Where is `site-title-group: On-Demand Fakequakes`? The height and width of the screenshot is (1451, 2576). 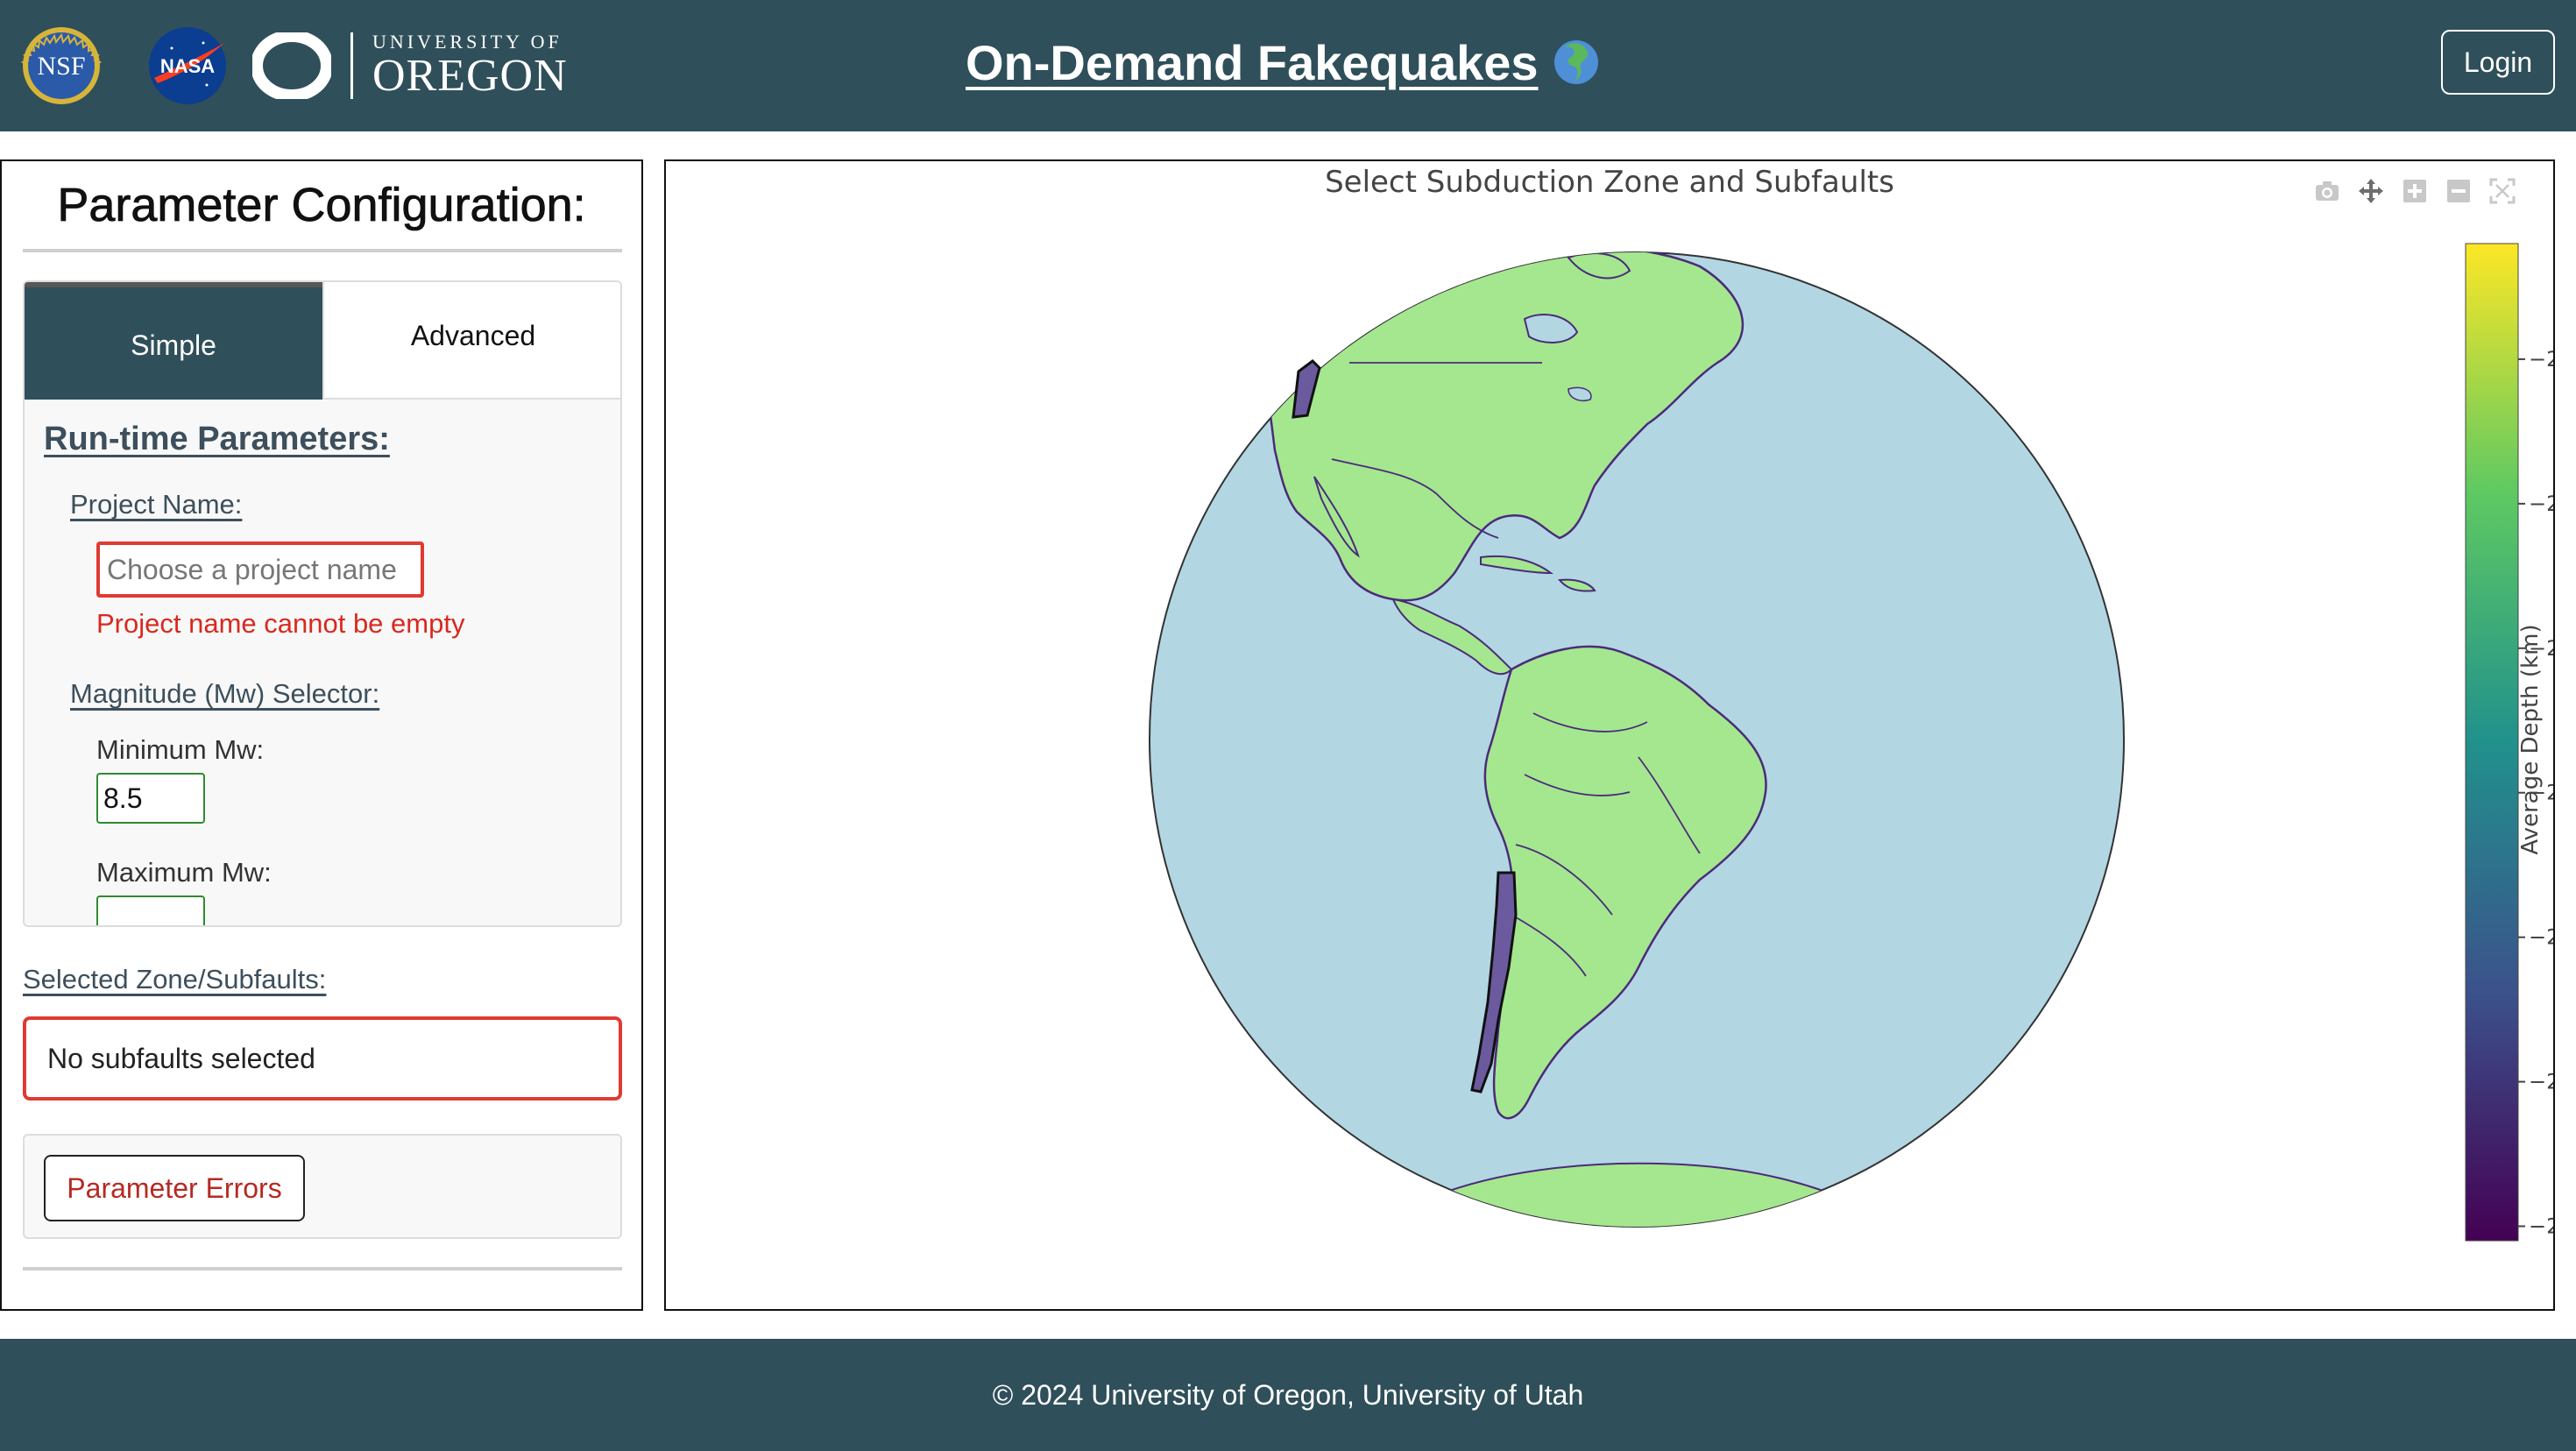
site-title-group: On-Demand Fakequakes is located at coordinates (1283, 62).